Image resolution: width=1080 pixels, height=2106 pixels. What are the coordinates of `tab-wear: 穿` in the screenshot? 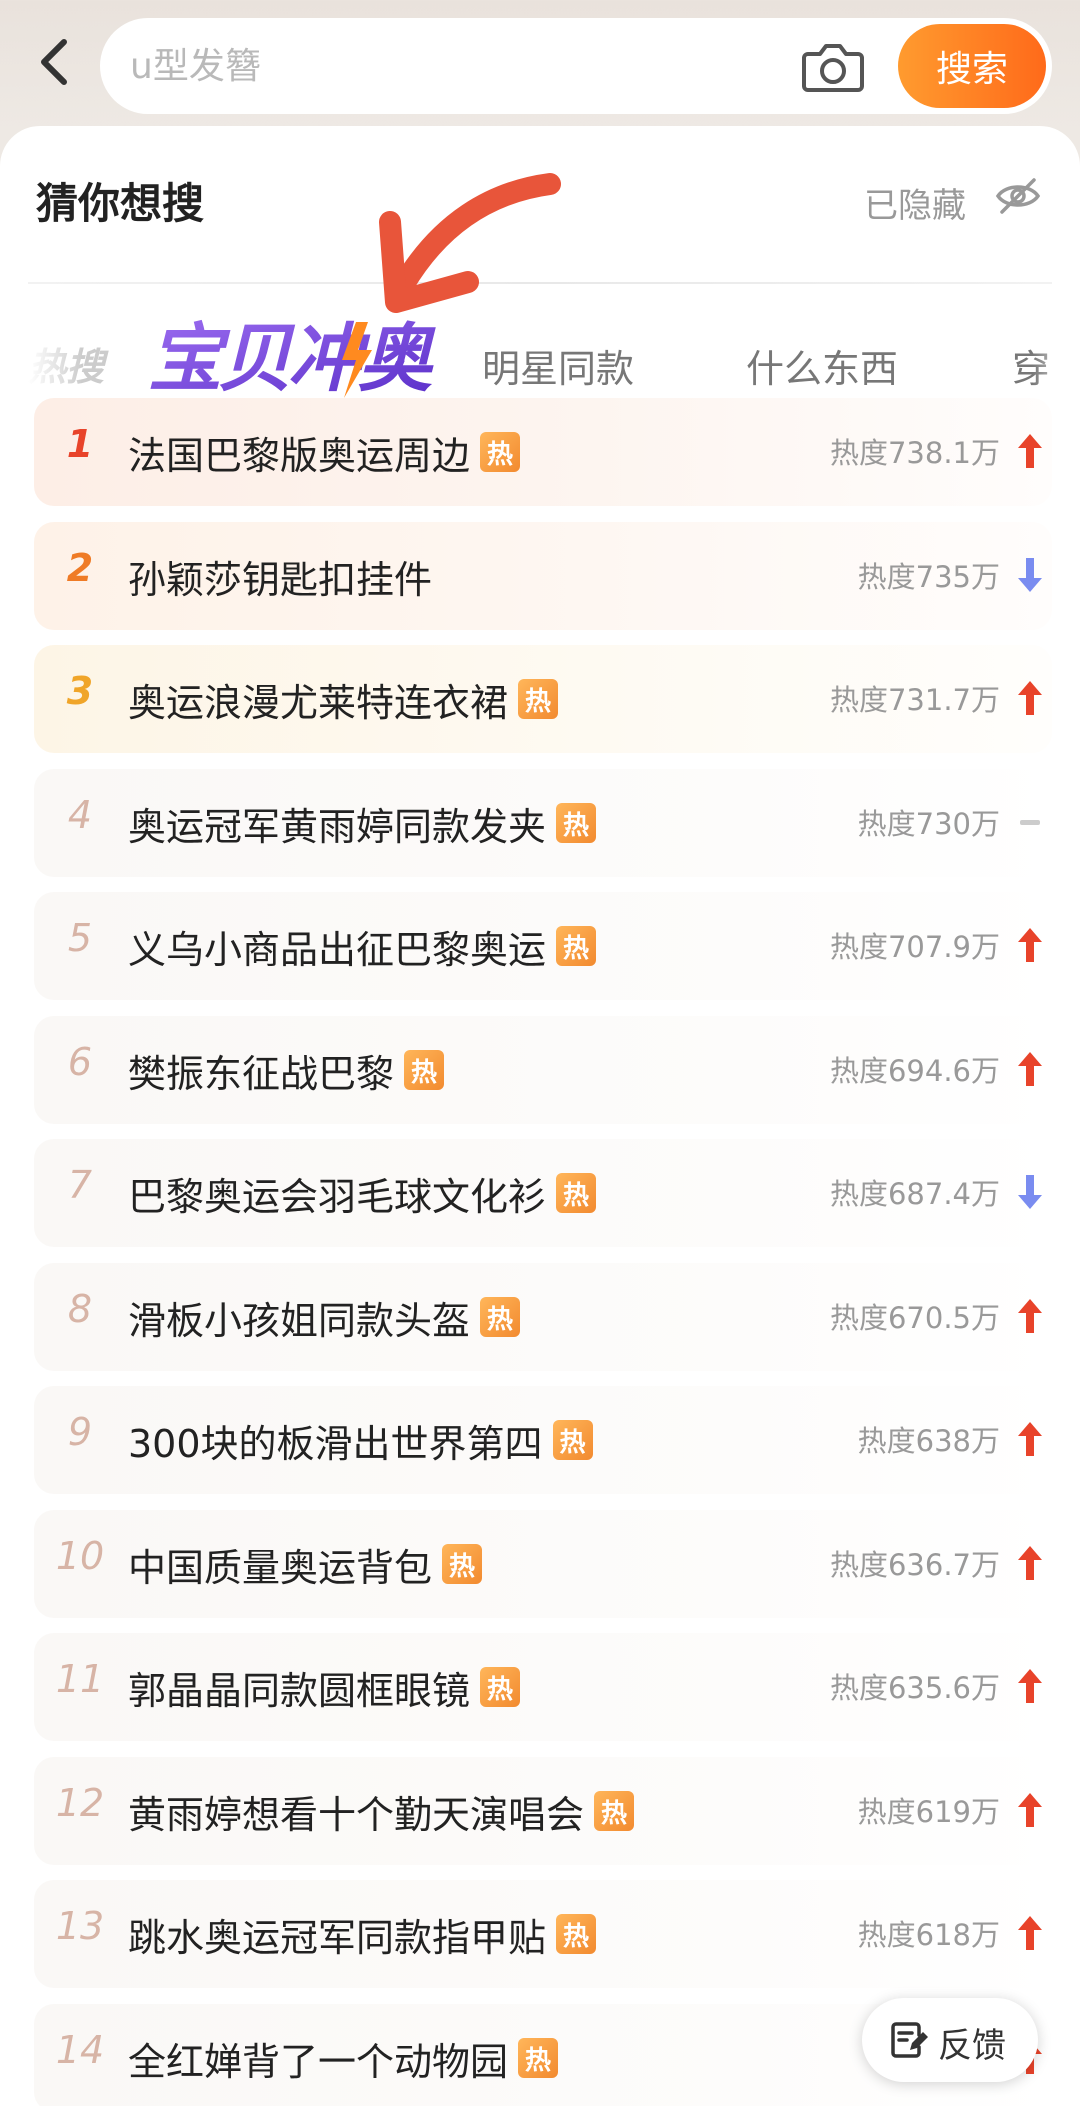 It's located at (1046, 365).